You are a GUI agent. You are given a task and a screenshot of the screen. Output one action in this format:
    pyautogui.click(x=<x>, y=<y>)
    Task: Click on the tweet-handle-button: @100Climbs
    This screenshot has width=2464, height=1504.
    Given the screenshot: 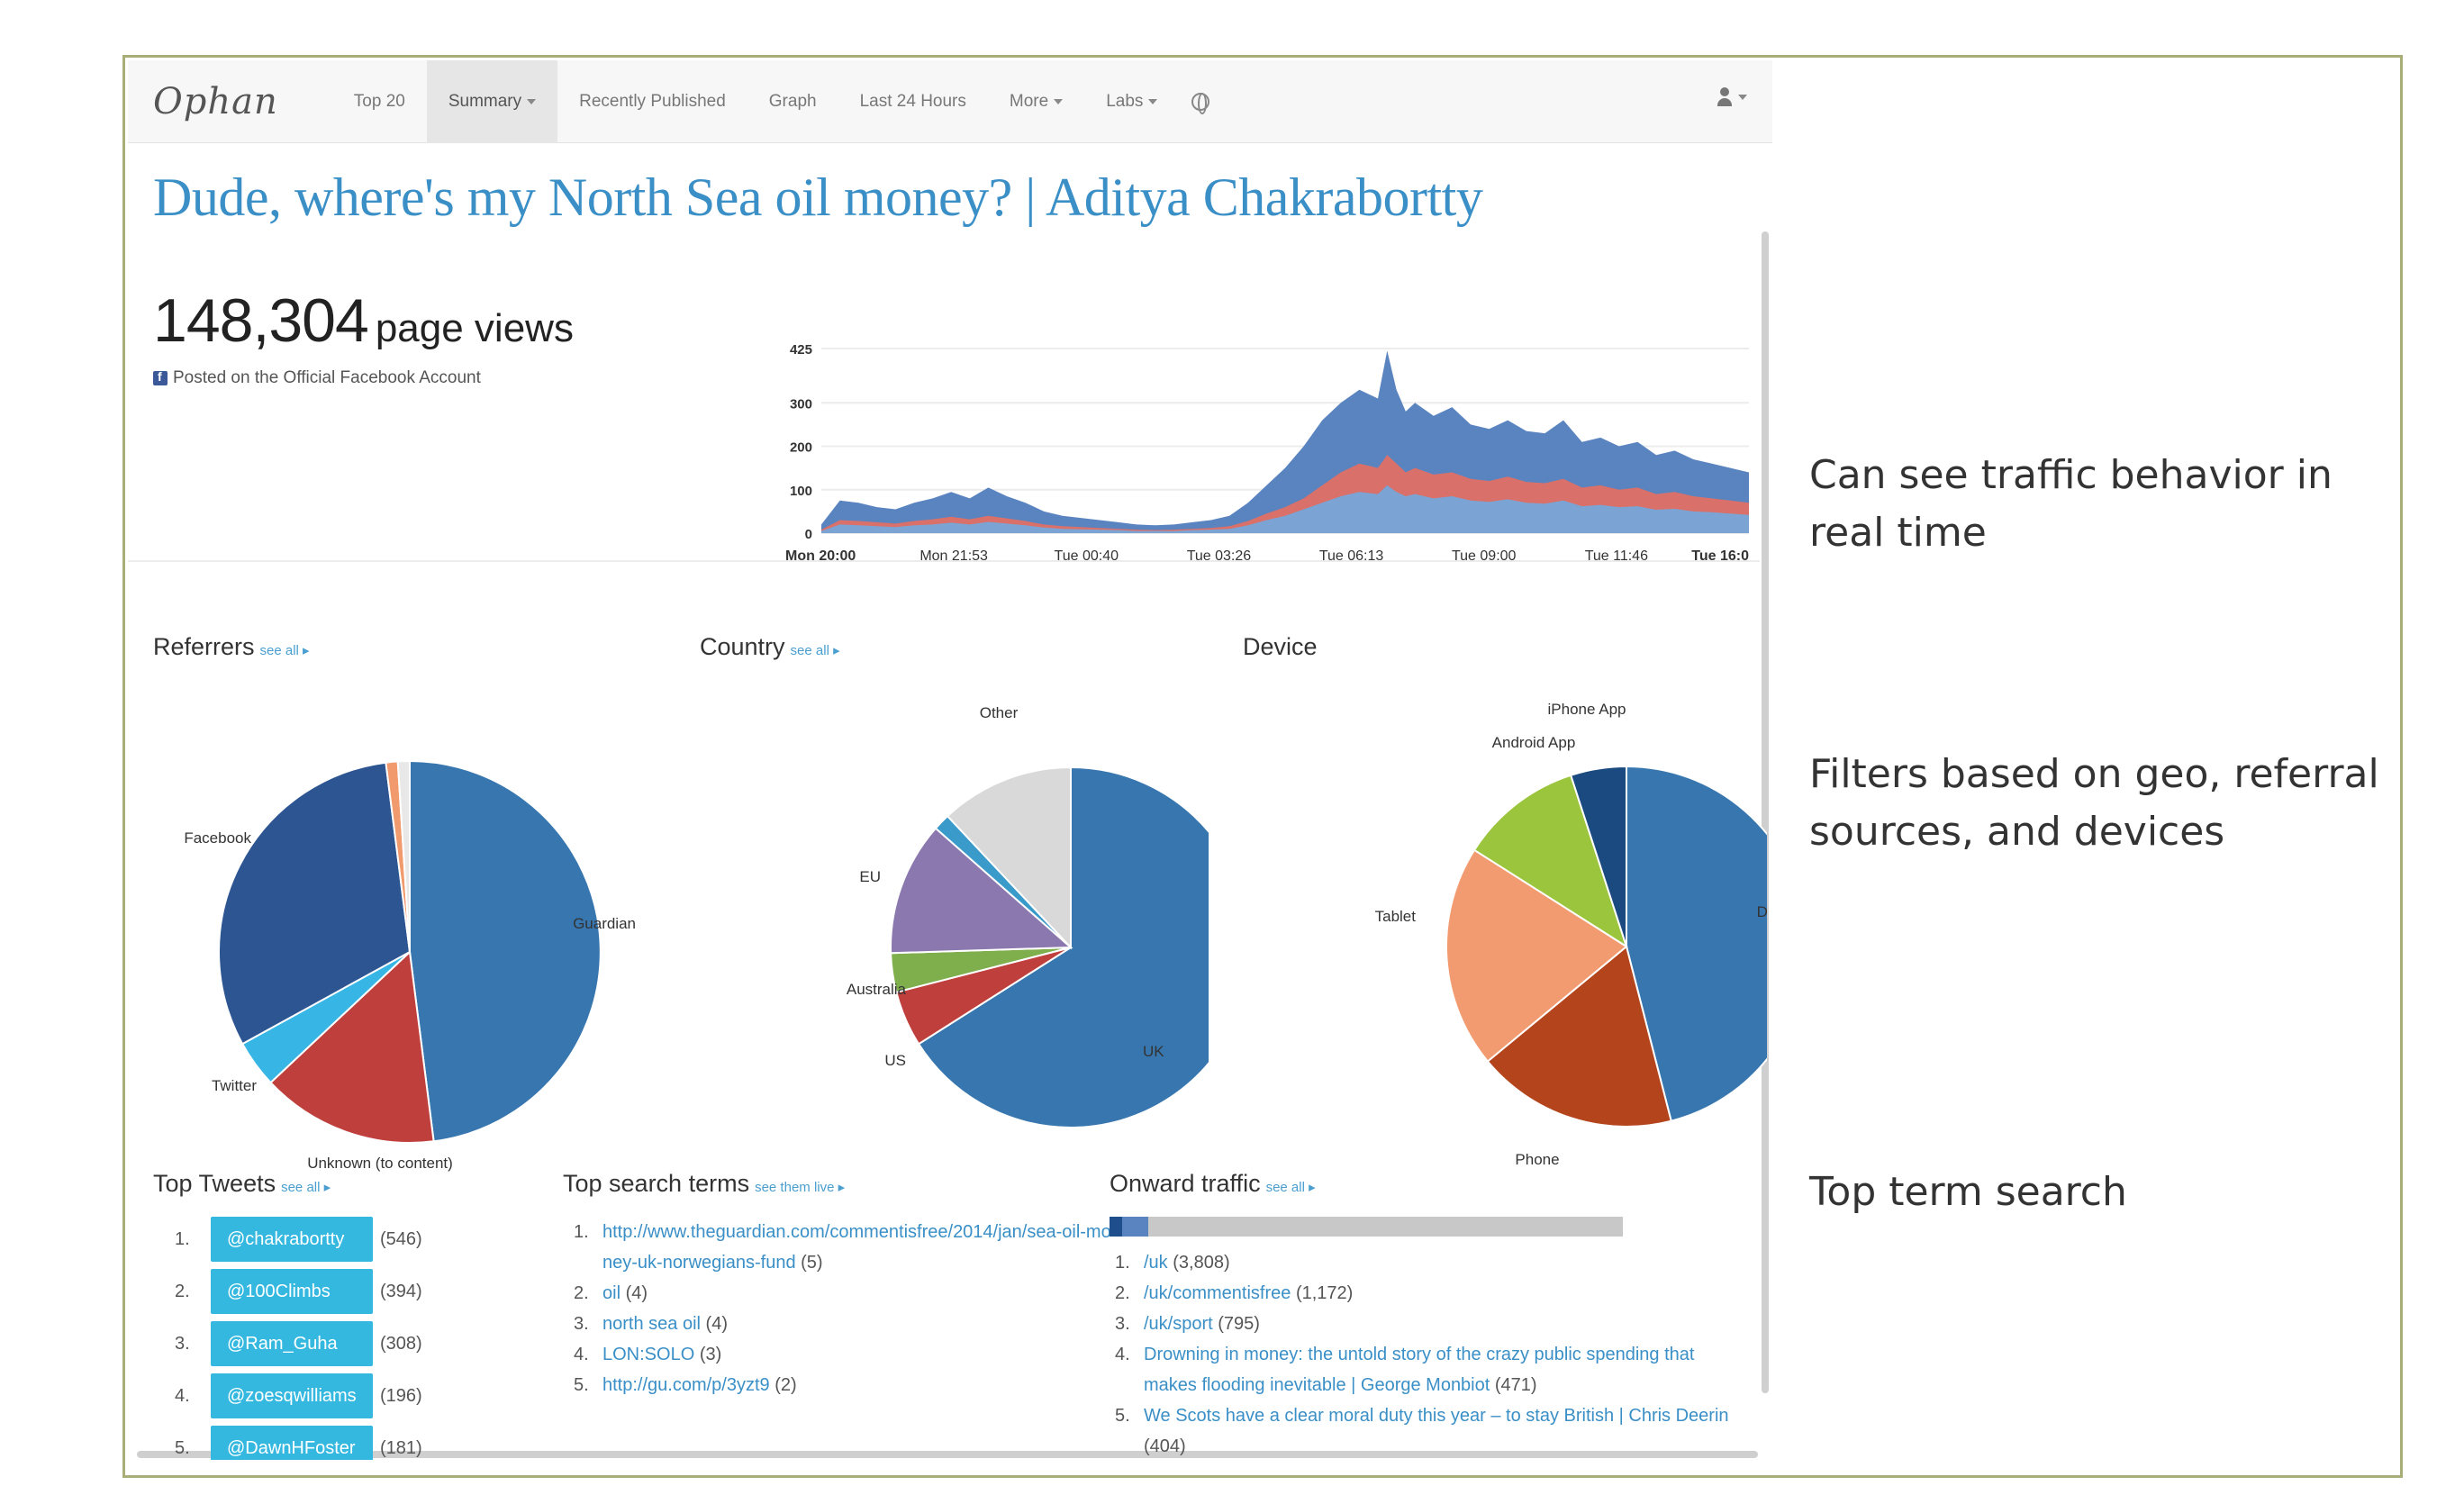 What is the action you would take?
    pyautogui.click(x=292, y=1291)
    